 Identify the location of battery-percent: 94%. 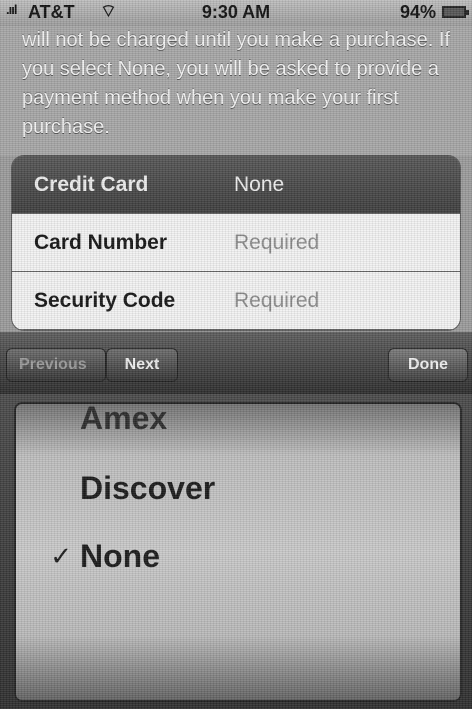
(417, 12).